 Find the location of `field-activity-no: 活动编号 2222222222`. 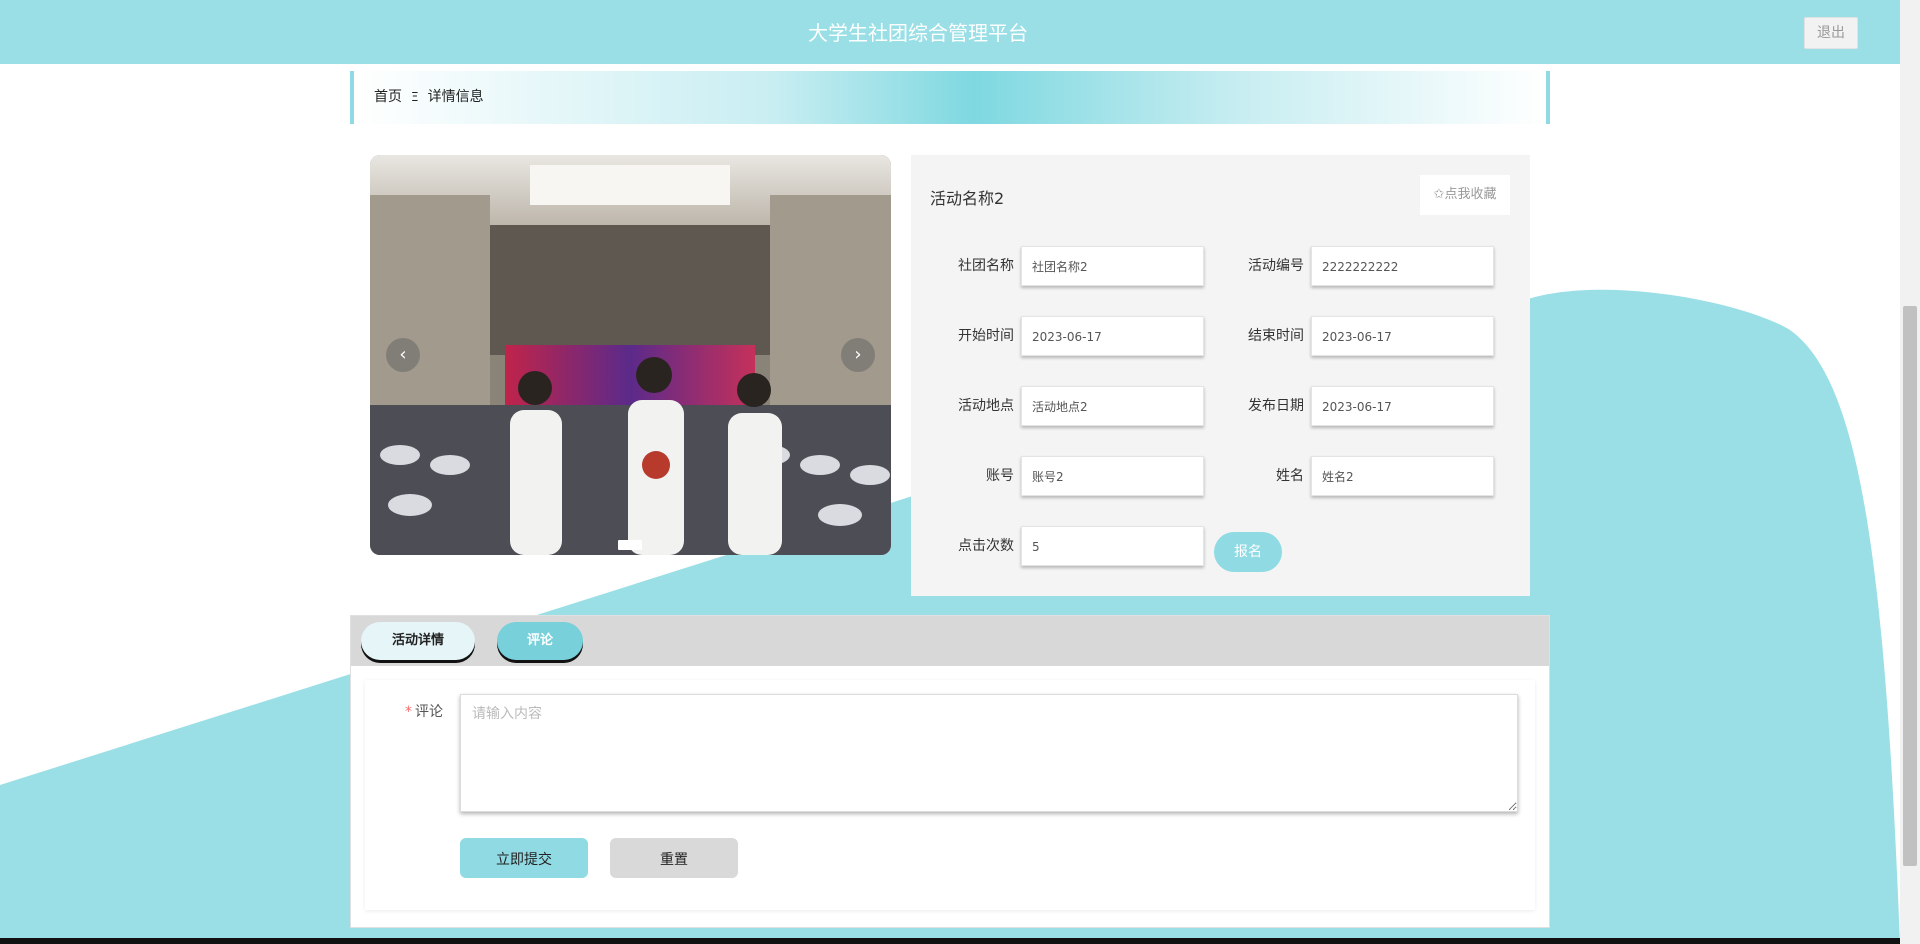

field-activity-no: 活动编号 2222222222 is located at coordinates (1352, 266).